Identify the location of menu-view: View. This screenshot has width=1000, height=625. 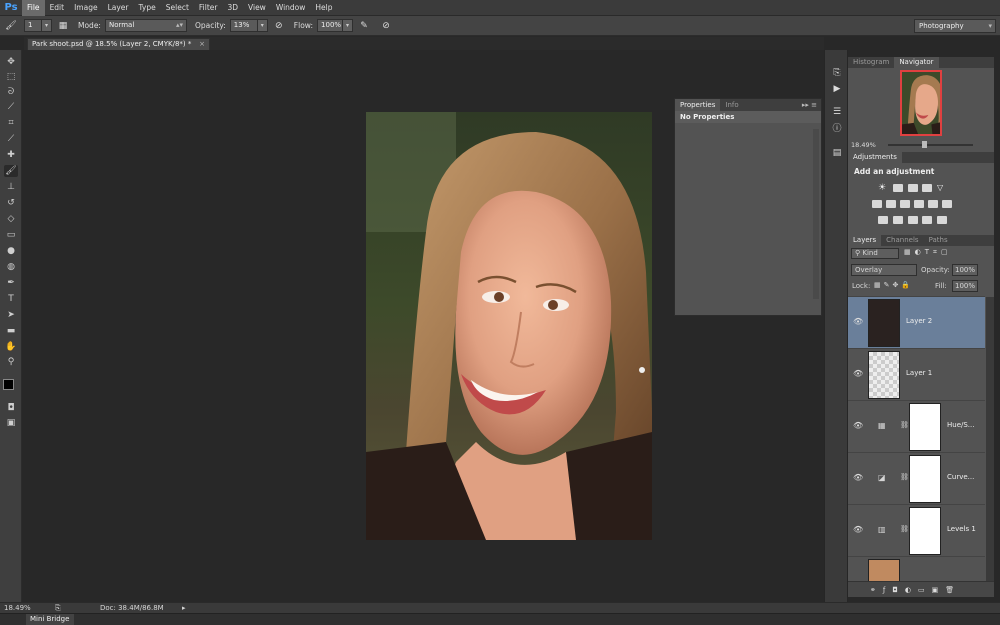
(257, 8).